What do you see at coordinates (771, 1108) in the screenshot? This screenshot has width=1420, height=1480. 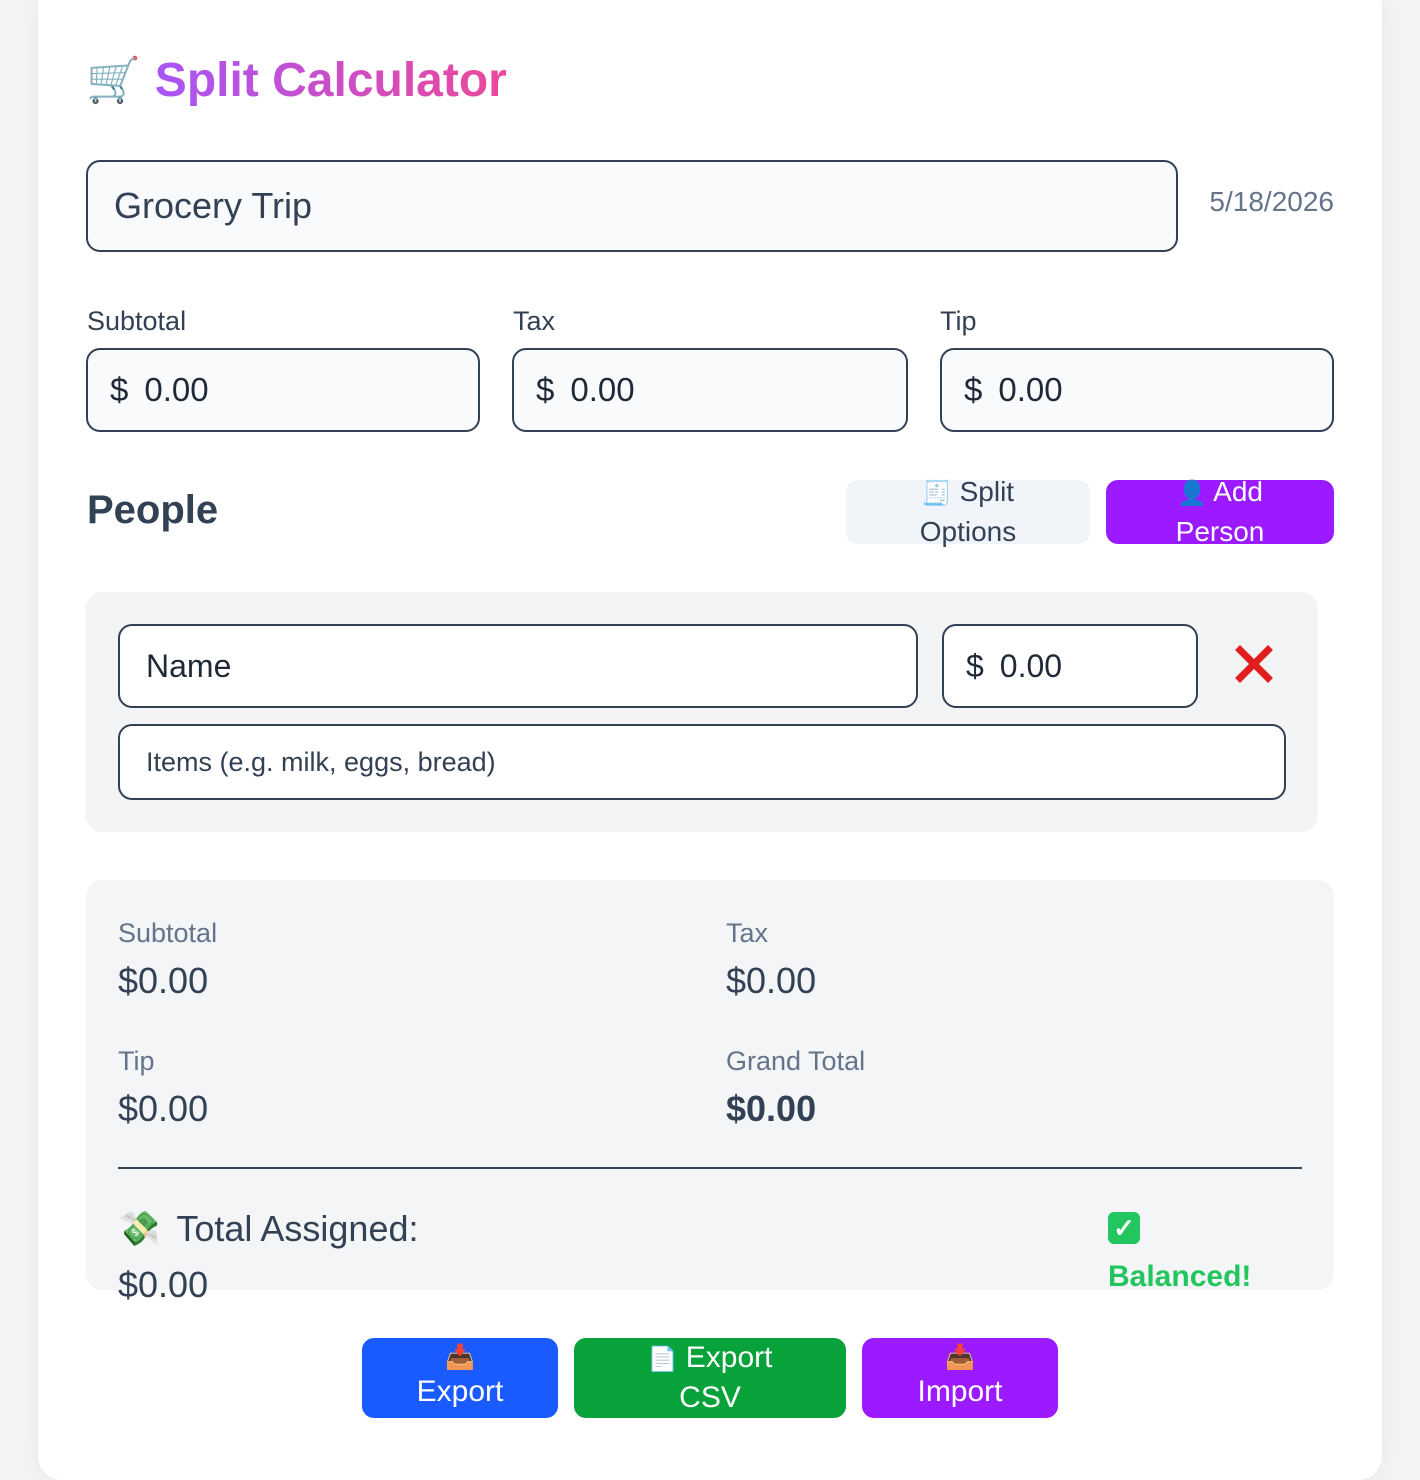 I see `grand-total-value: $0.00` at bounding box center [771, 1108].